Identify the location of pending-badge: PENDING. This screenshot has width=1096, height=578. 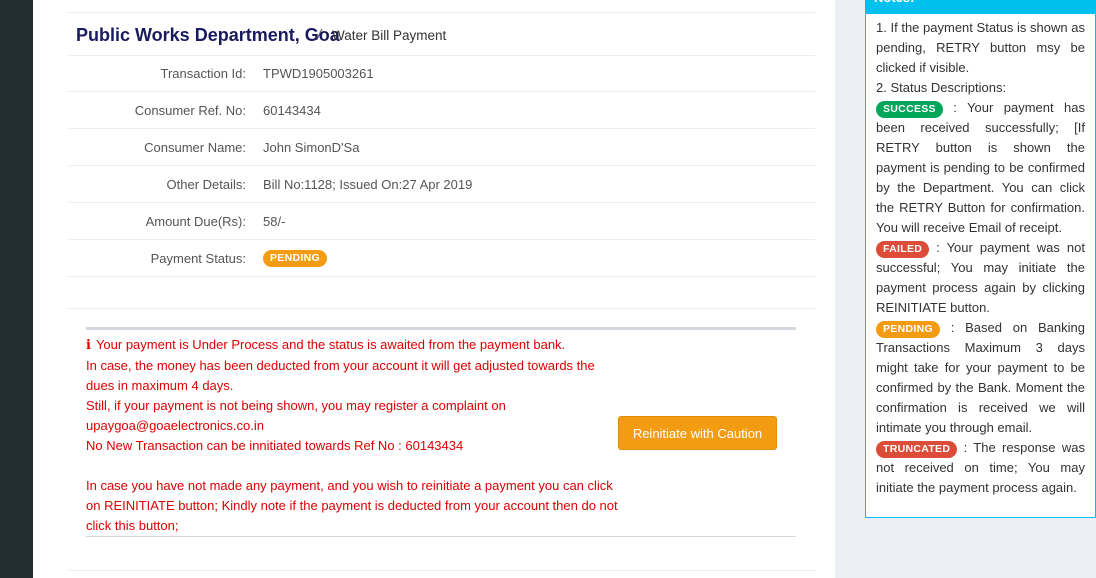
(908, 329).